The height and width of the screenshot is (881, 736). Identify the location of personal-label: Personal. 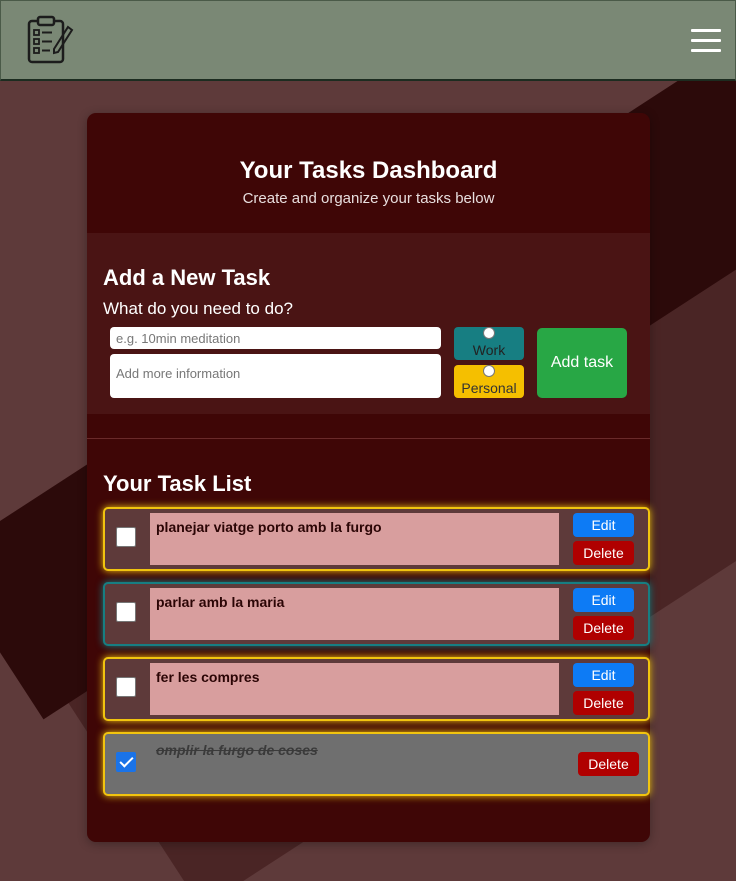
(489, 388).